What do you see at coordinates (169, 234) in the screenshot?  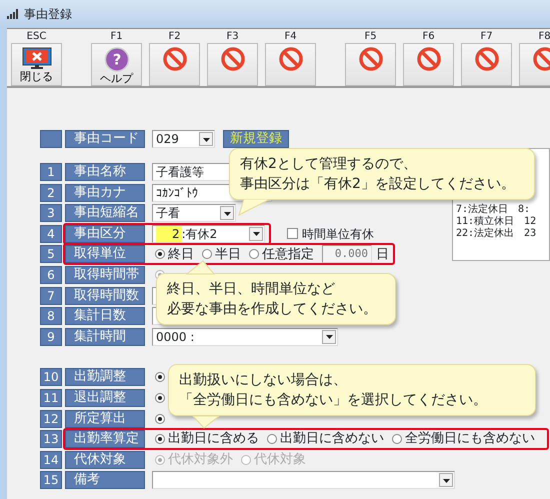 I see `code-value: 2` at bounding box center [169, 234].